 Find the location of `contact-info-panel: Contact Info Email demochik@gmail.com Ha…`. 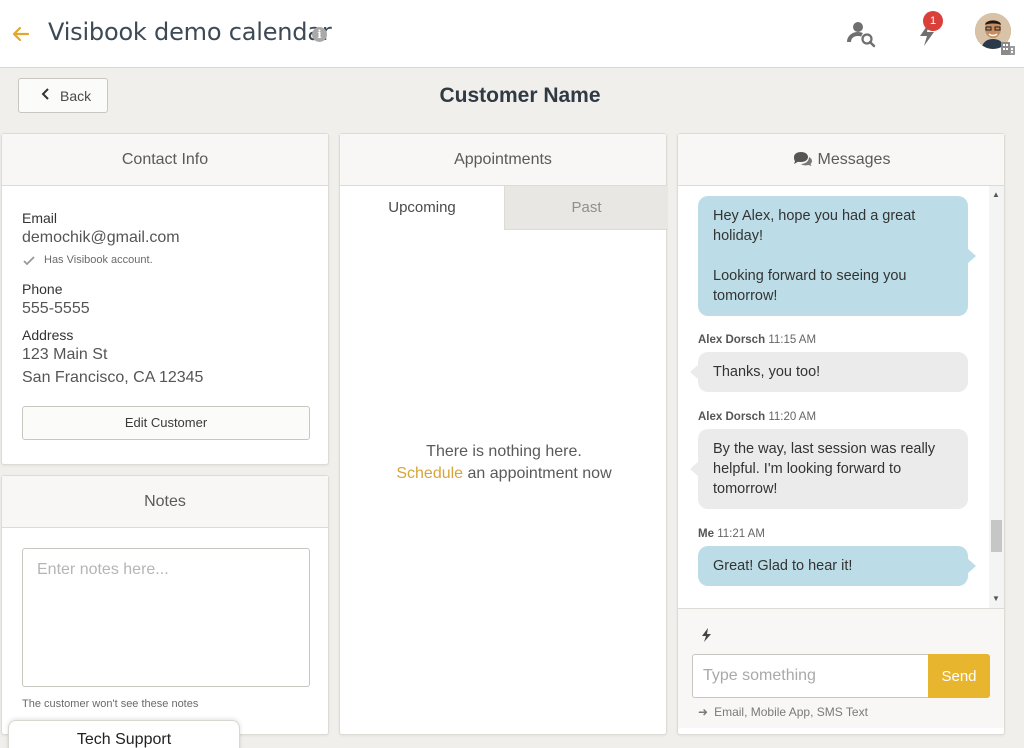

contact-info-panel: Contact Info Email demochik@gmail.com Ha… is located at coordinates (165, 299).